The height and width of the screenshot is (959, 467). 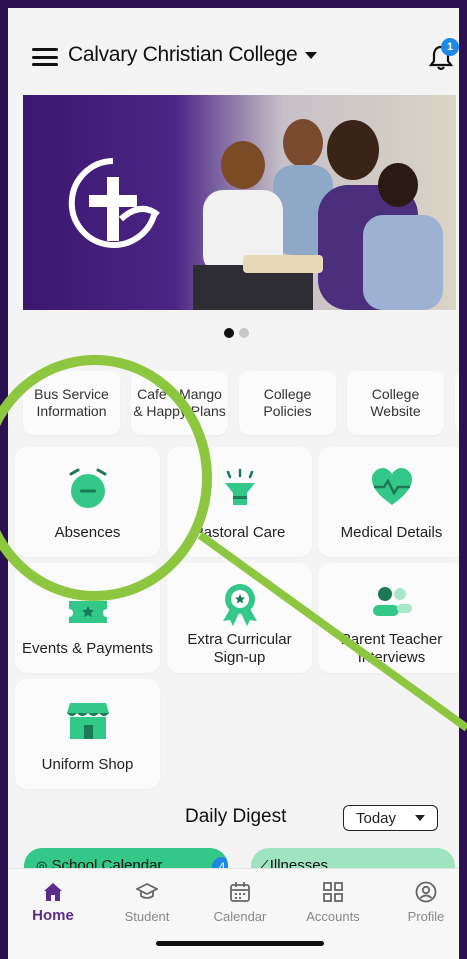 I want to click on tile-medical-details: Medical Details, so click(x=388, y=502).